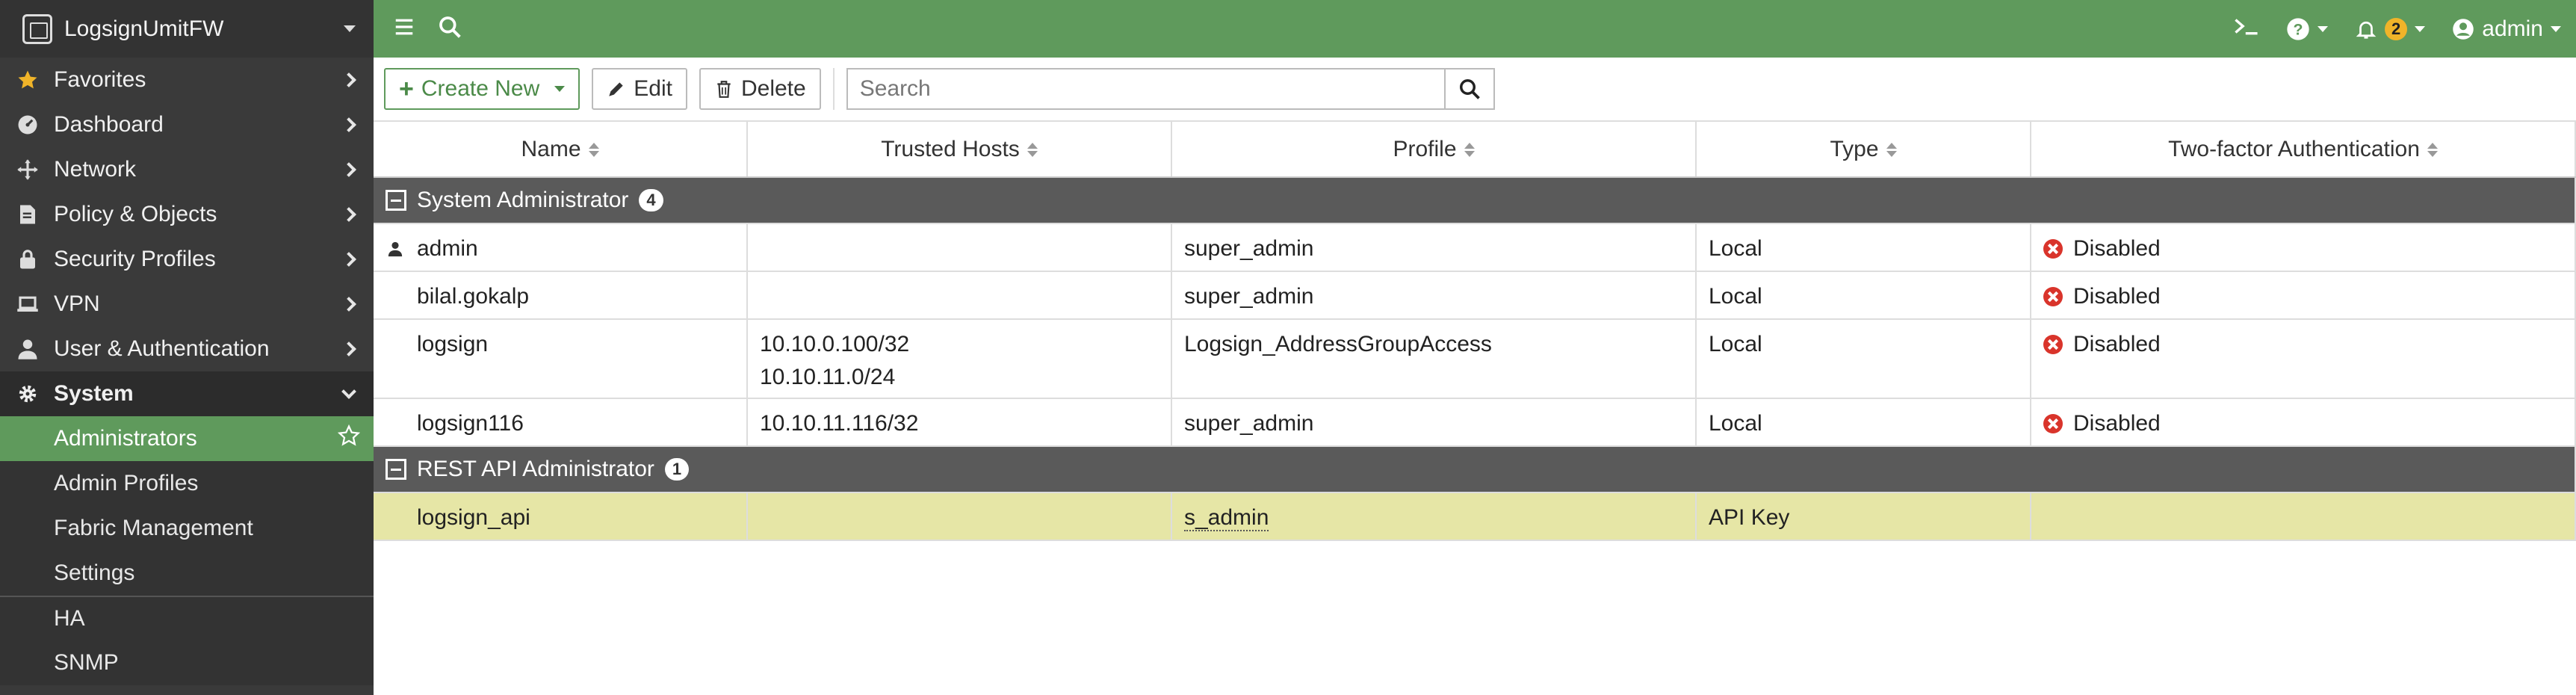  I want to click on top-bar: ? 2 admin, so click(1475, 29).